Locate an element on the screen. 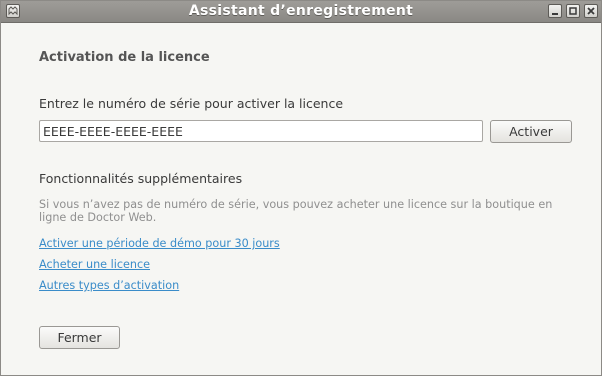 The width and height of the screenshot is (602, 376). title-bar: Assistant d’enregistrement is located at coordinates (301, 12).